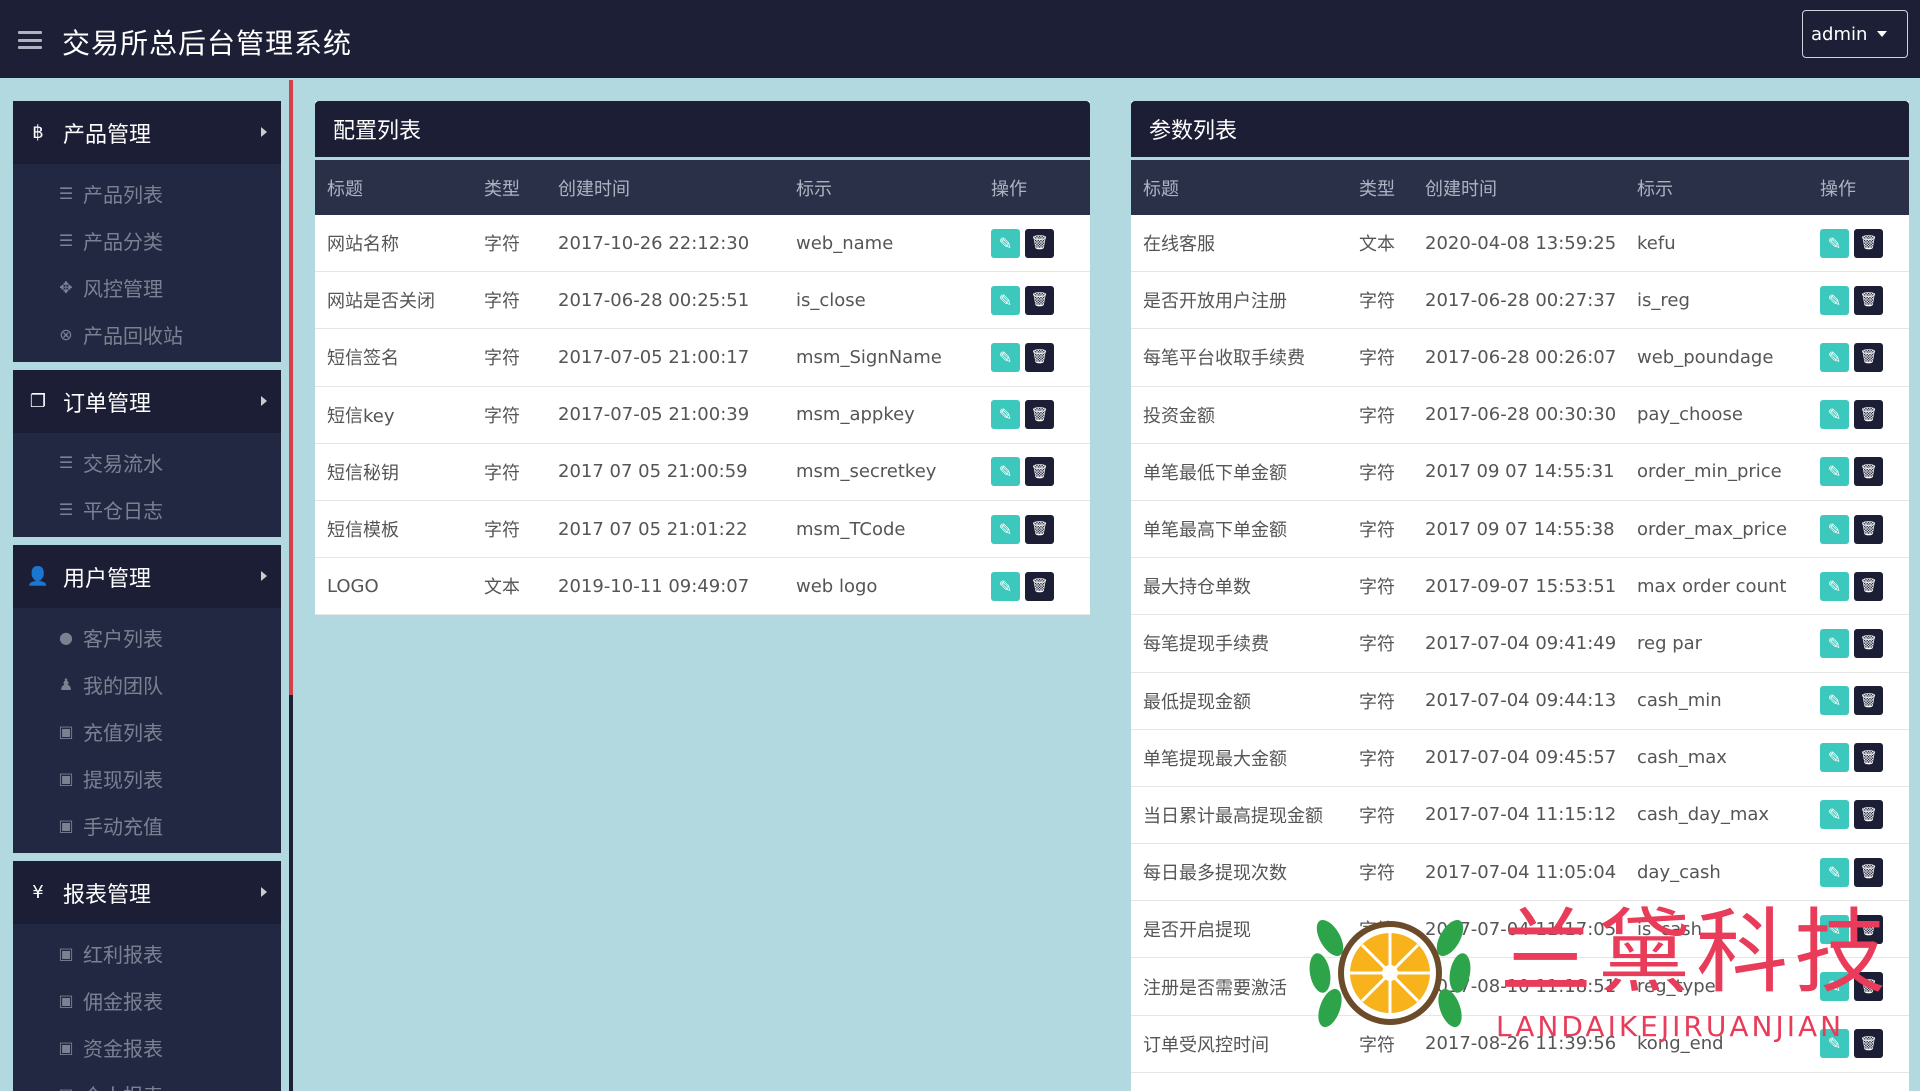 The width and height of the screenshot is (1920, 1091). Describe the element at coordinates (147, 825) in the screenshot. I see `sidebar-item: ▣ 手动充值` at that location.